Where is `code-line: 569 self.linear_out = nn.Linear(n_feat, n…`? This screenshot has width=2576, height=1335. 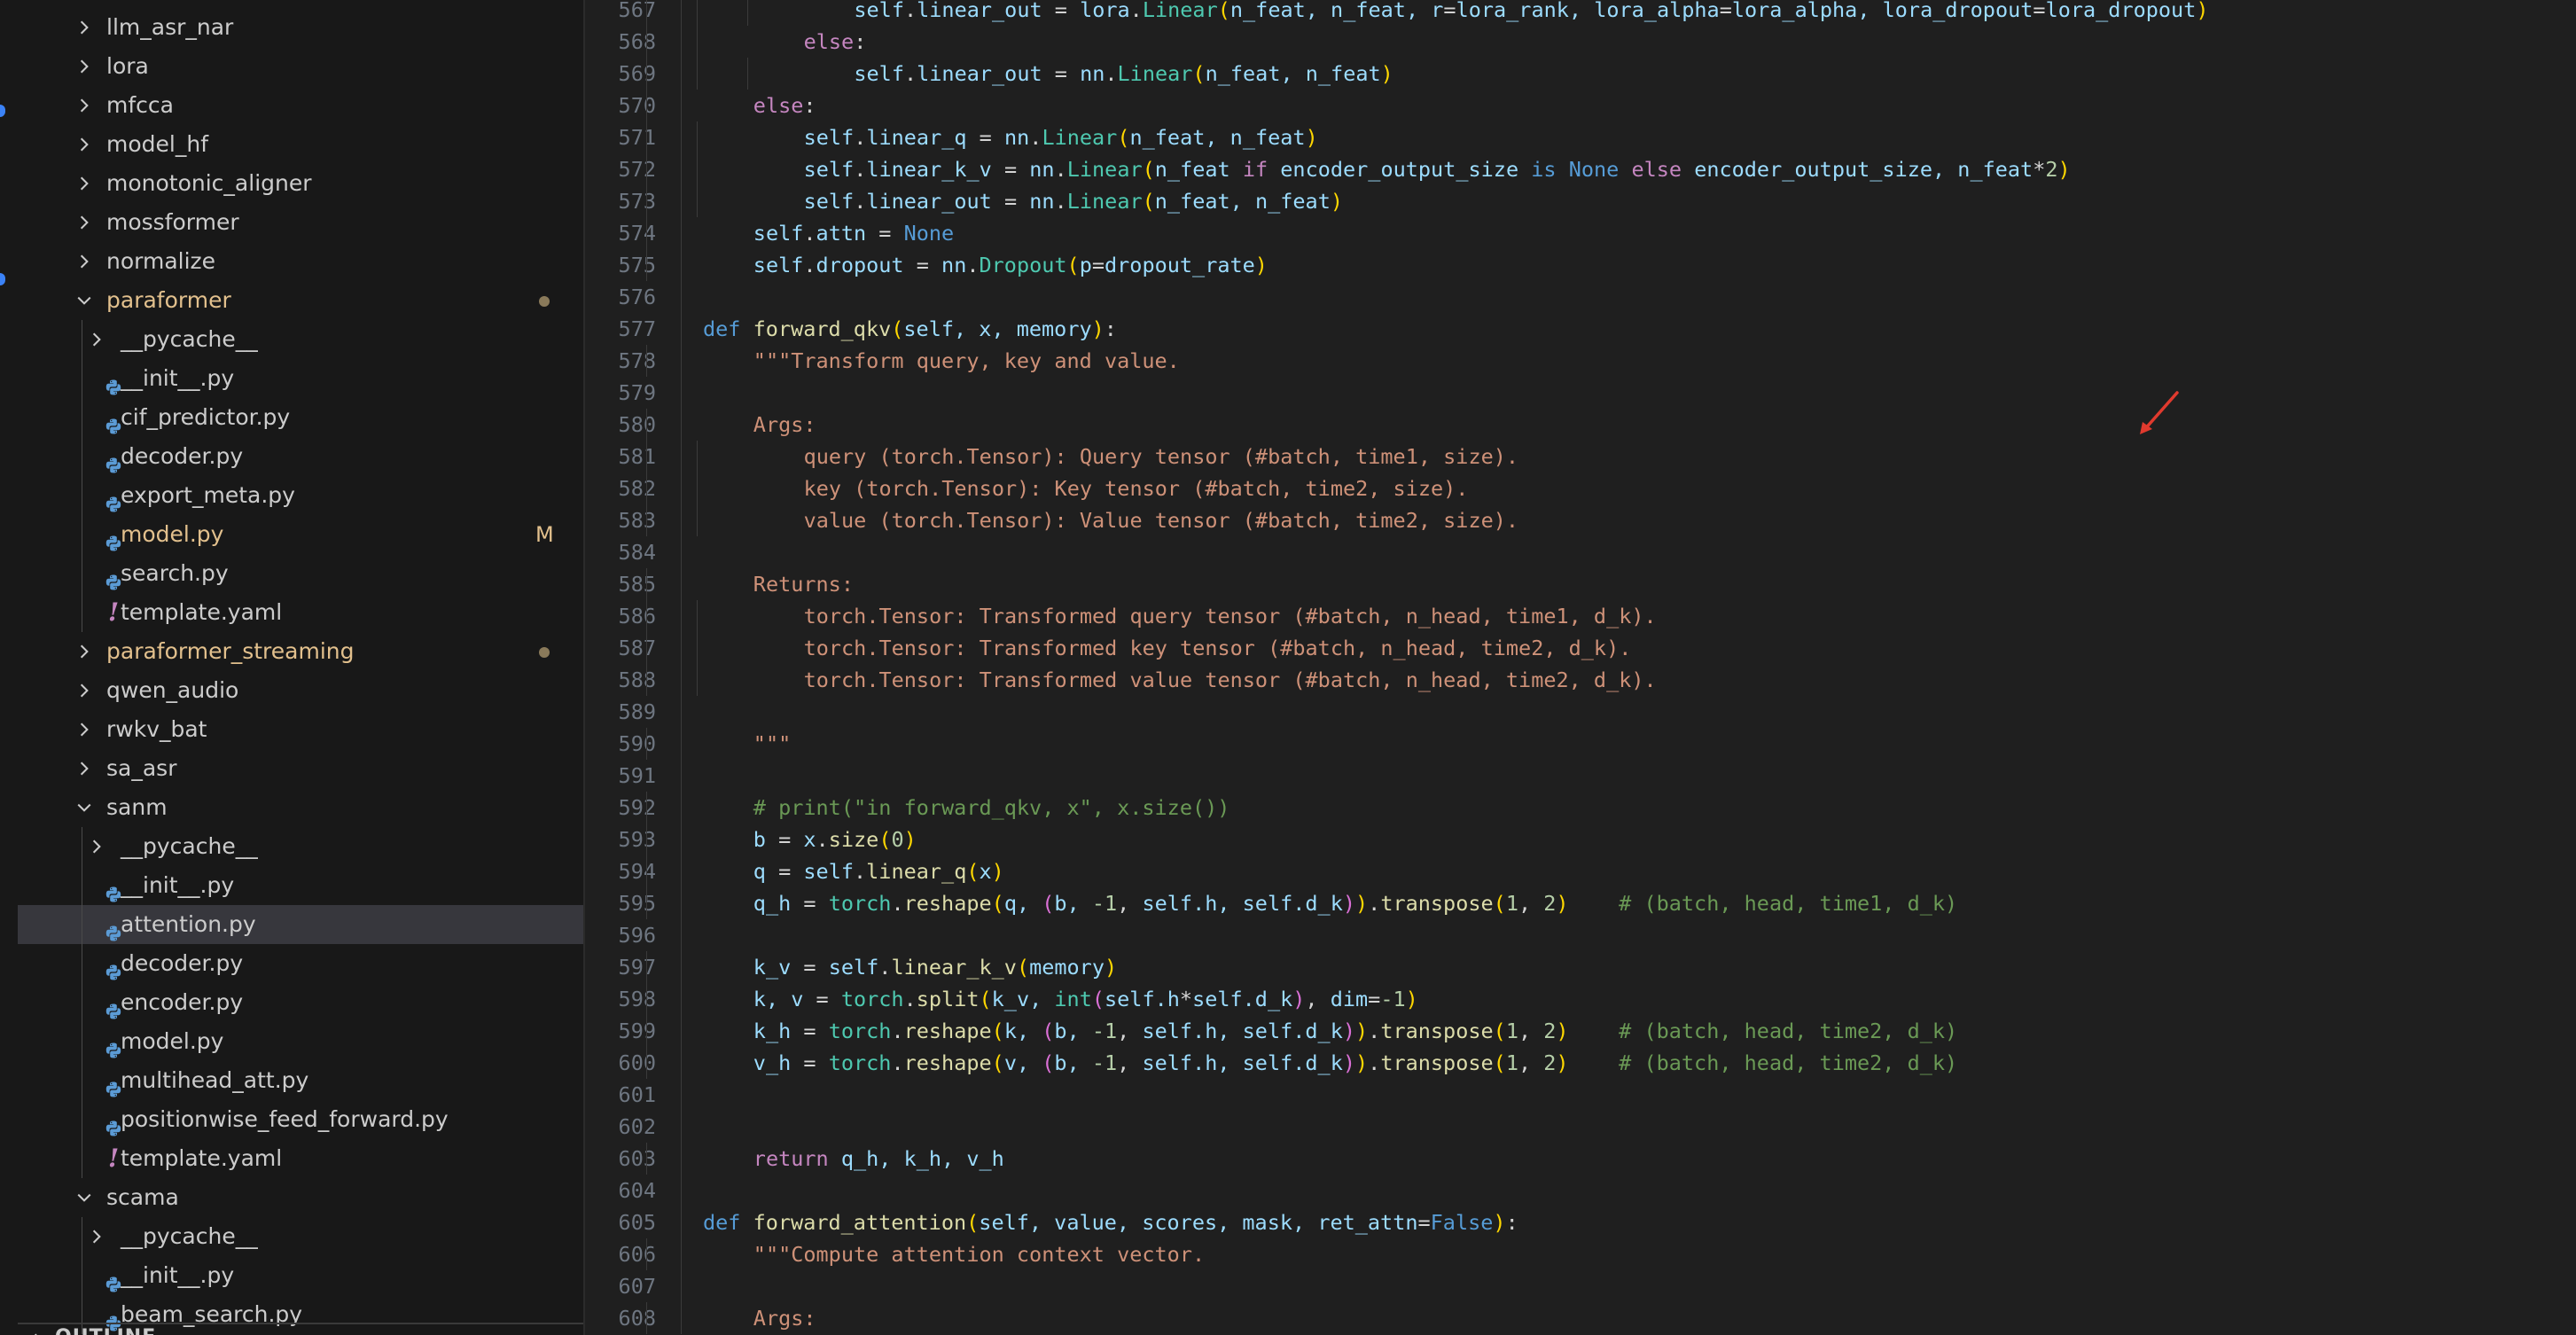 code-line: 569 self.linear_out = nn.Linear(n_feat, n… is located at coordinates (1580, 74).